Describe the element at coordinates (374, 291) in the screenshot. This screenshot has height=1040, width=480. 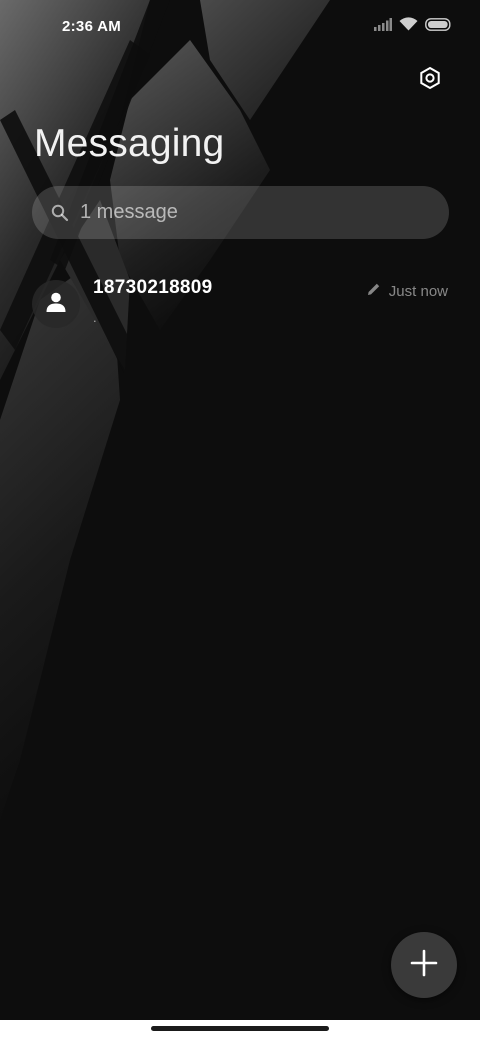
I see `pencil-icon` at that location.